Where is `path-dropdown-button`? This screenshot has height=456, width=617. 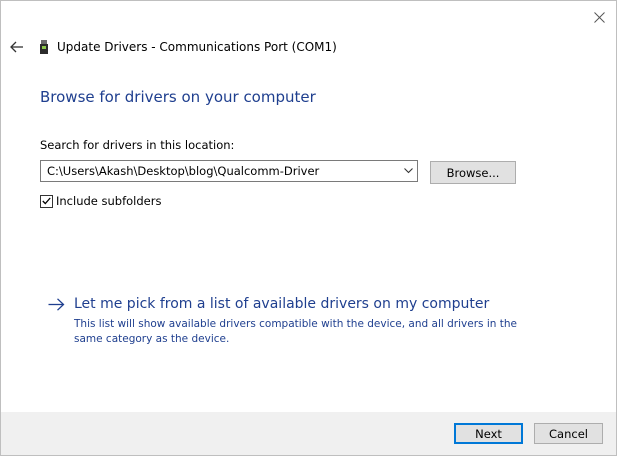
path-dropdown-button is located at coordinates (408, 171).